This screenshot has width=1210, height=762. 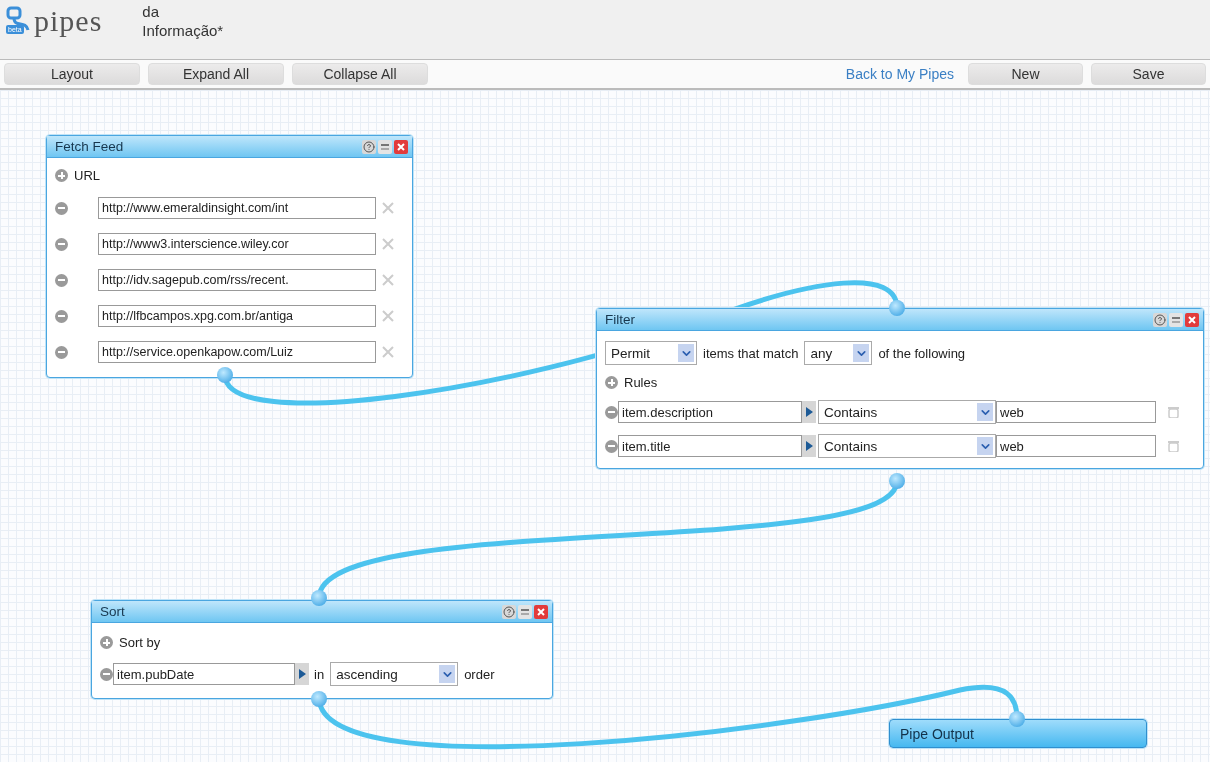 What do you see at coordinates (710, 412) in the screenshot?
I see `rule-field: item.description` at bounding box center [710, 412].